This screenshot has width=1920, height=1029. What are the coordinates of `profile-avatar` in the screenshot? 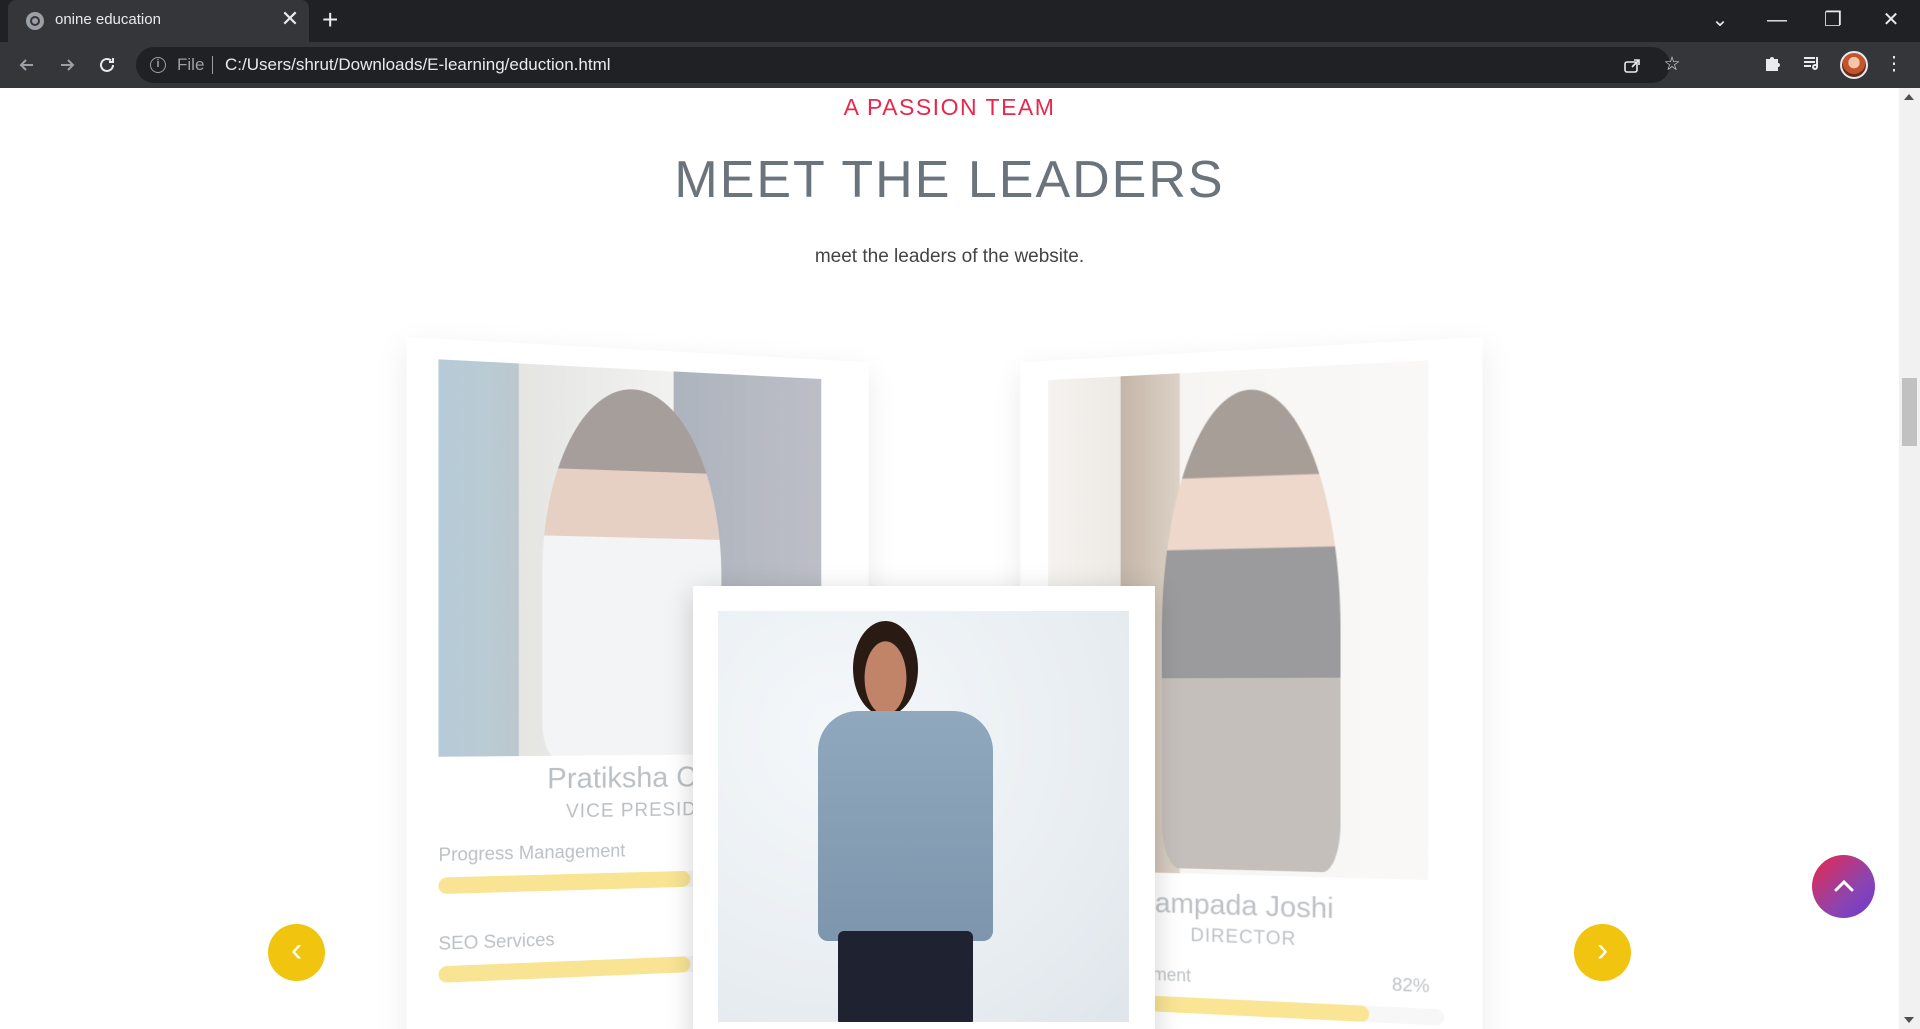 It's located at (1854, 65).